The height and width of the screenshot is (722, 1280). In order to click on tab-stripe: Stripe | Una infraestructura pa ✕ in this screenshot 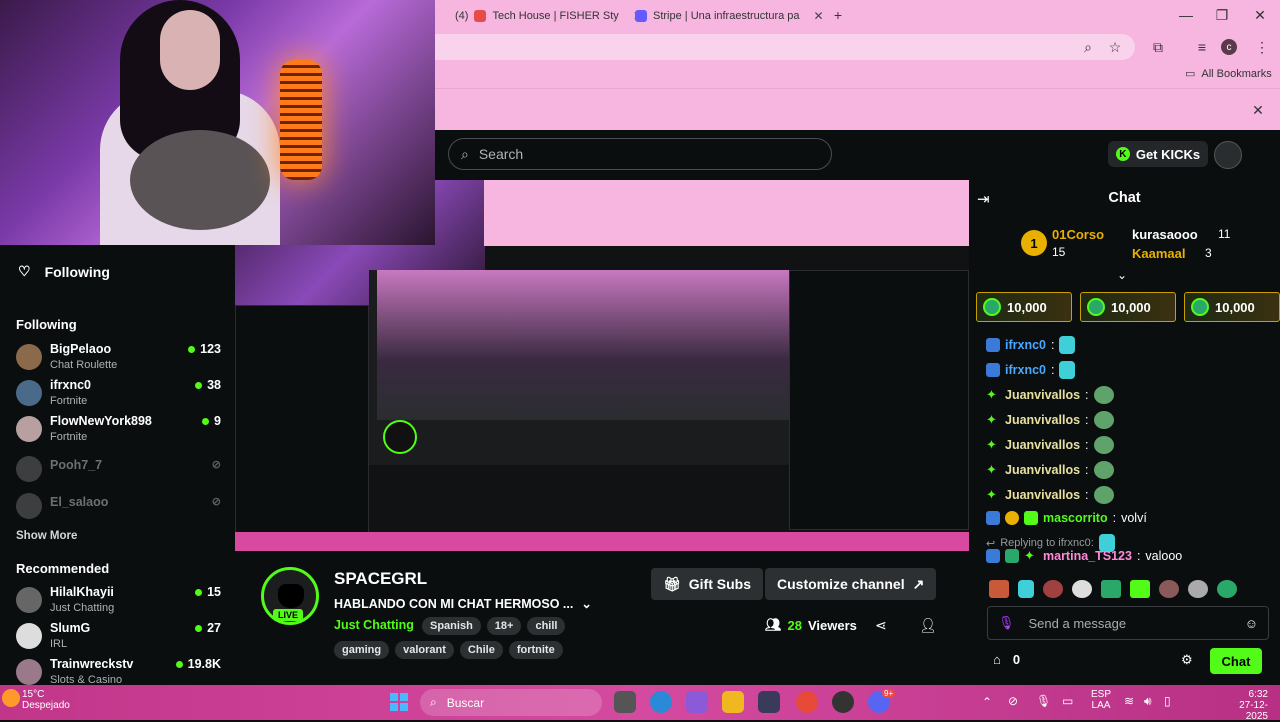, I will do `click(729, 16)`.